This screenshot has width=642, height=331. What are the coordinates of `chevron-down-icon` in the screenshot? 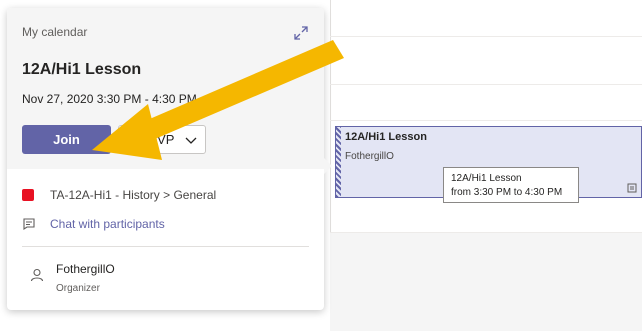 It's located at (191, 140).